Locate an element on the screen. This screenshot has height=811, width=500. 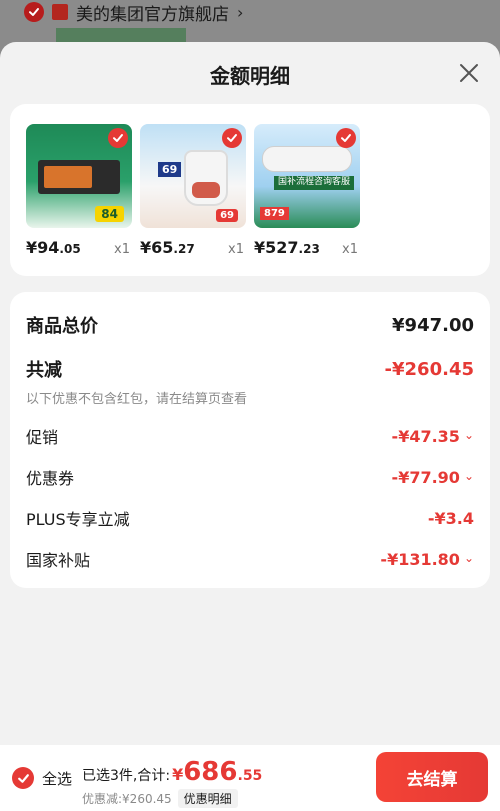
subsidy-label: 国家补贴 is located at coordinates (58, 560).